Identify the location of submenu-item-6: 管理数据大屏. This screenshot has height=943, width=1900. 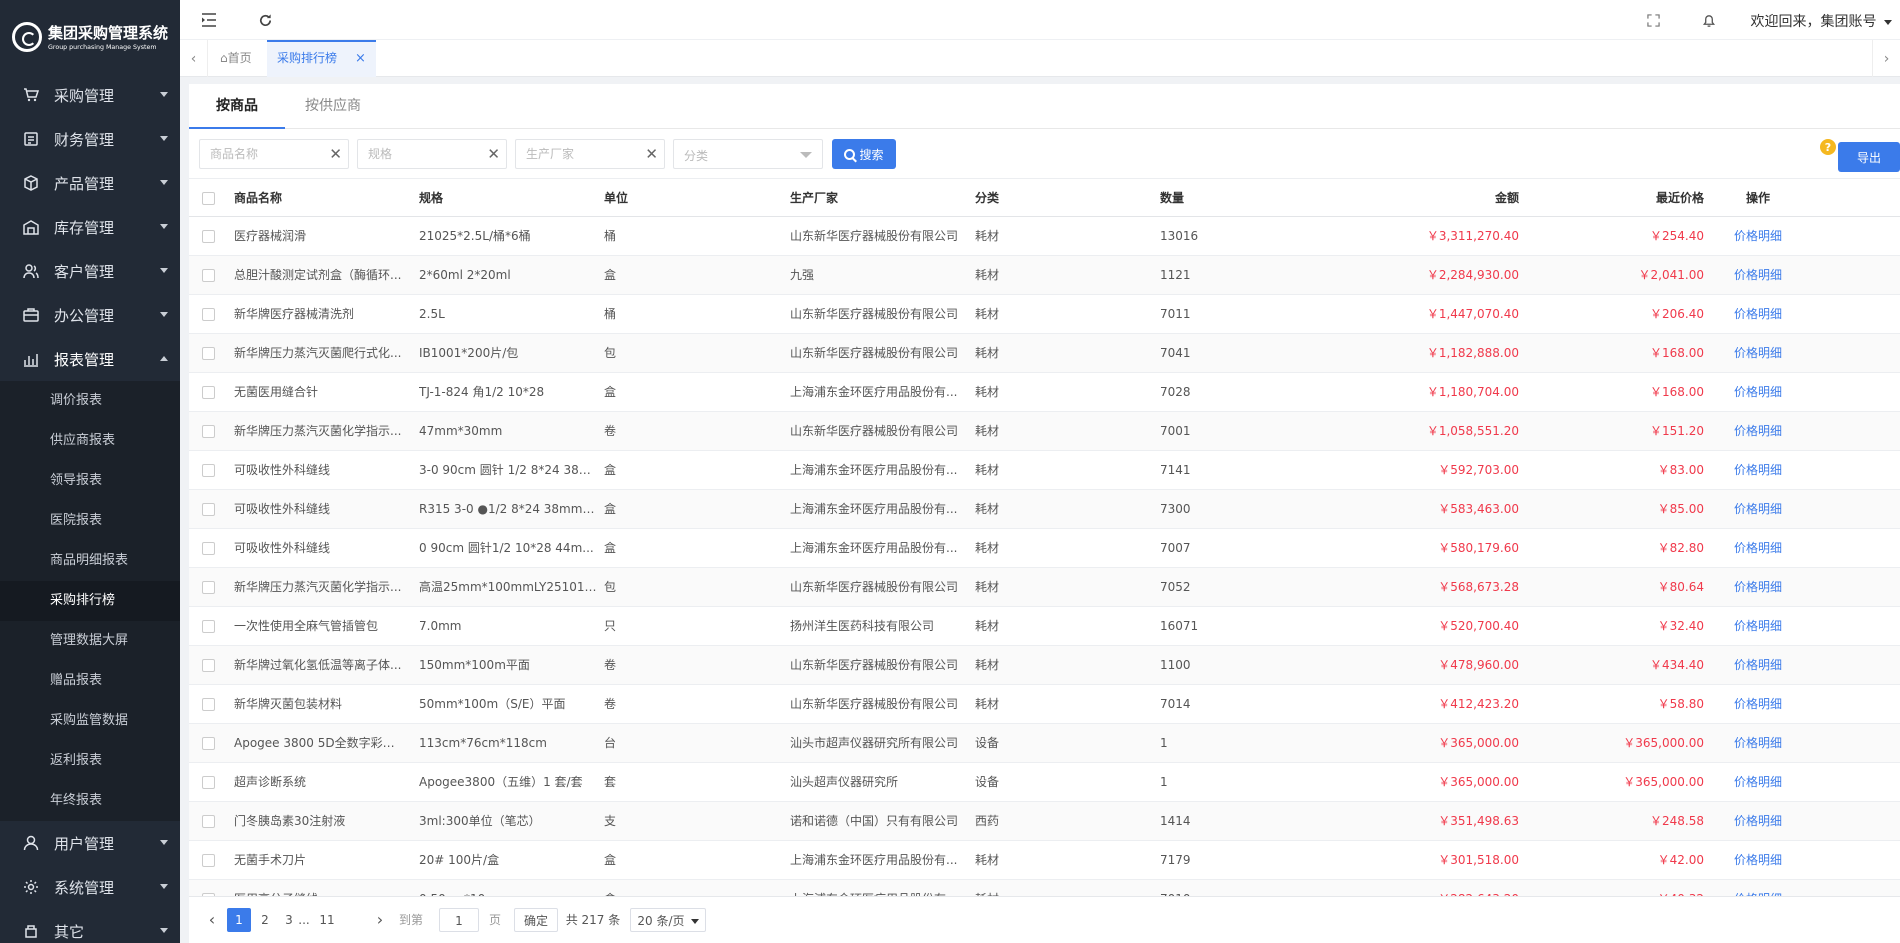
(90, 641).